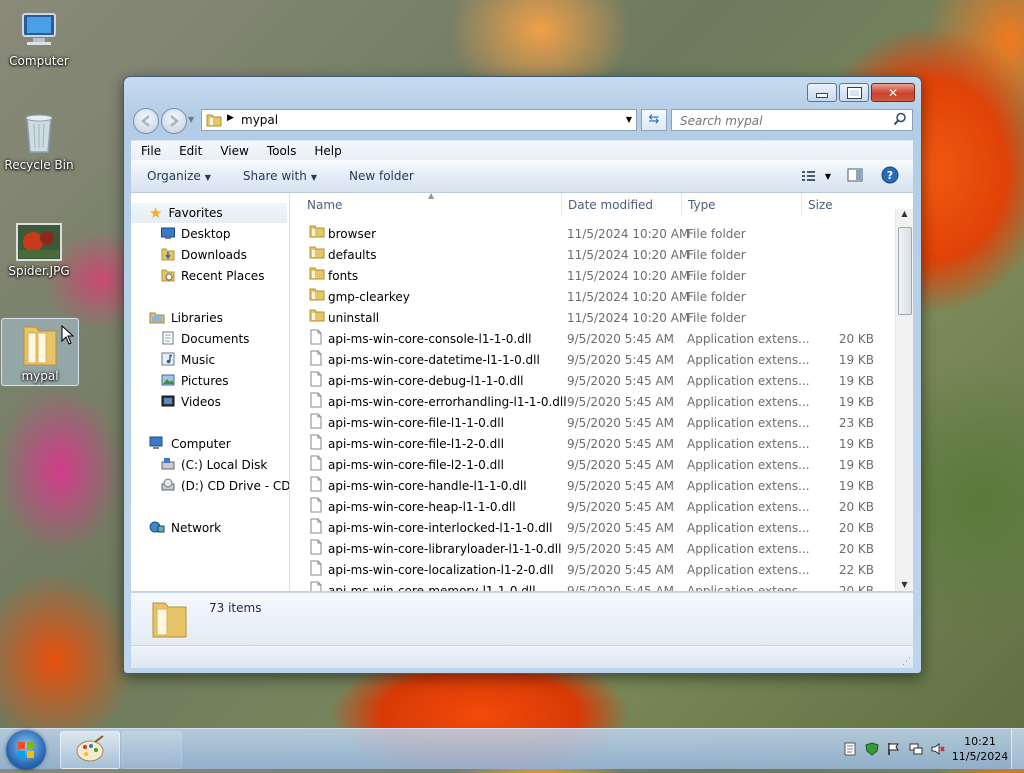 This screenshot has width=1024, height=773. I want to click on menu-edit: Edit, so click(190, 151).